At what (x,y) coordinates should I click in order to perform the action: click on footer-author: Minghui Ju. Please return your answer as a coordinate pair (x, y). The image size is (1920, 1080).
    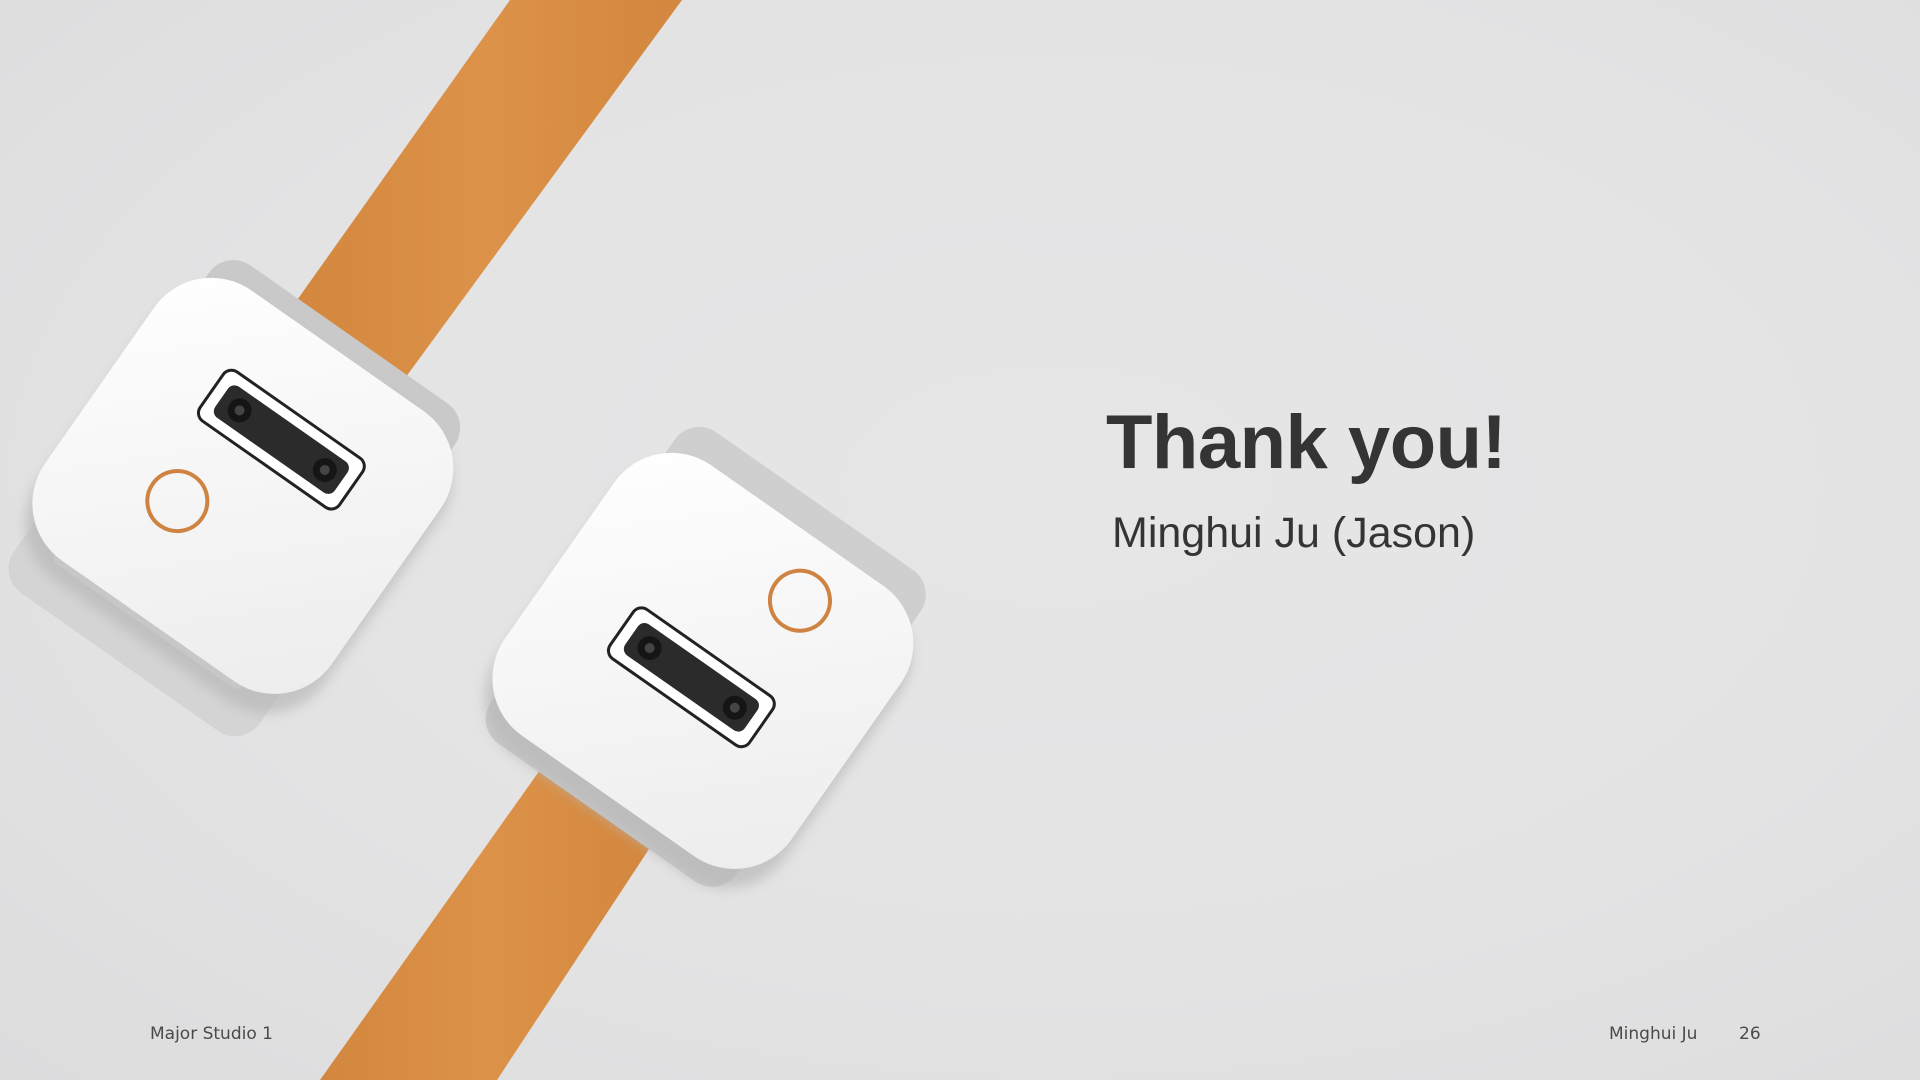
    Looking at the image, I should click on (1653, 1034).